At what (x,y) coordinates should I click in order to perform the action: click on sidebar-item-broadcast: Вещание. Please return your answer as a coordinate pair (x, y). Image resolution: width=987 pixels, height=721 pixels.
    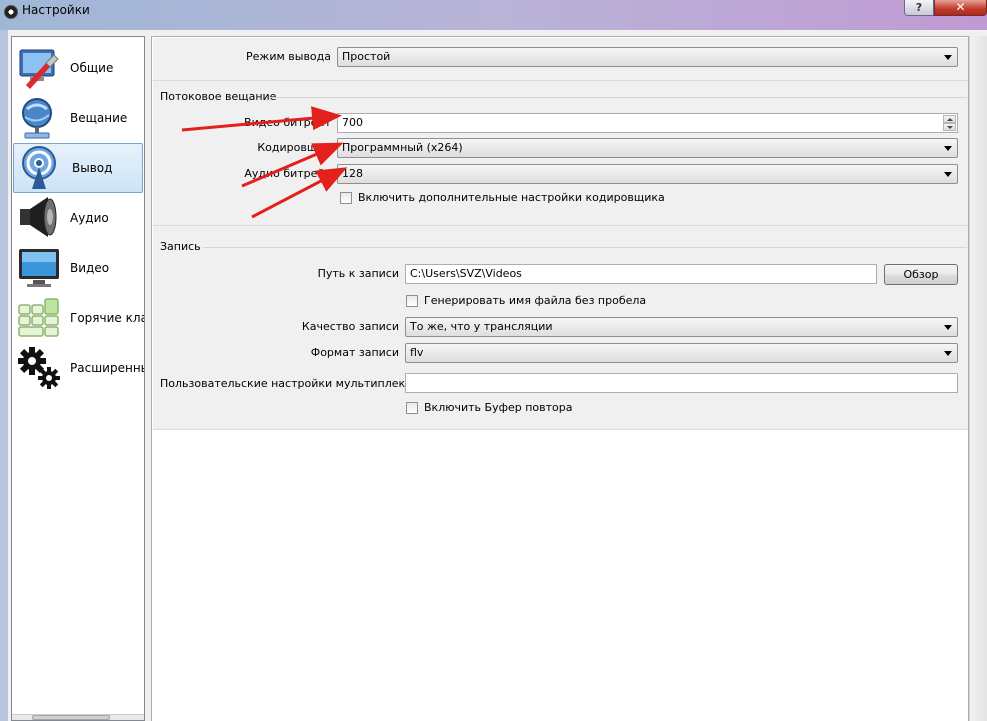
    Looking at the image, I should click on (78, 118).